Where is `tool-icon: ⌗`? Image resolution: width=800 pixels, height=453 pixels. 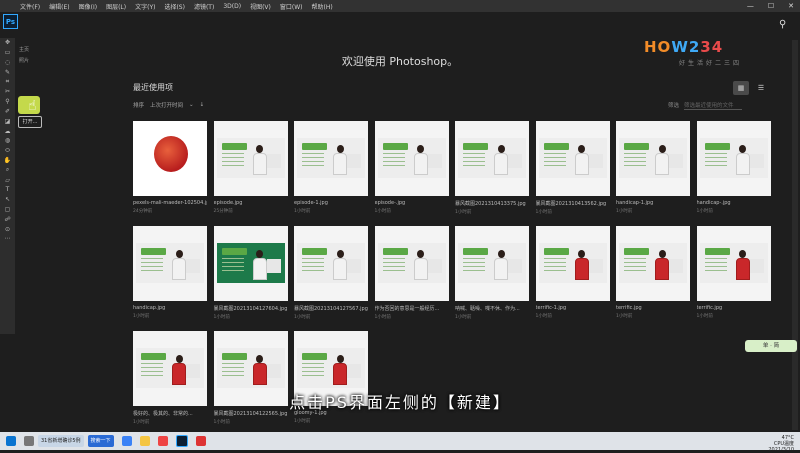
tool-icon: ⌗ is located at coordinates (7, 82).